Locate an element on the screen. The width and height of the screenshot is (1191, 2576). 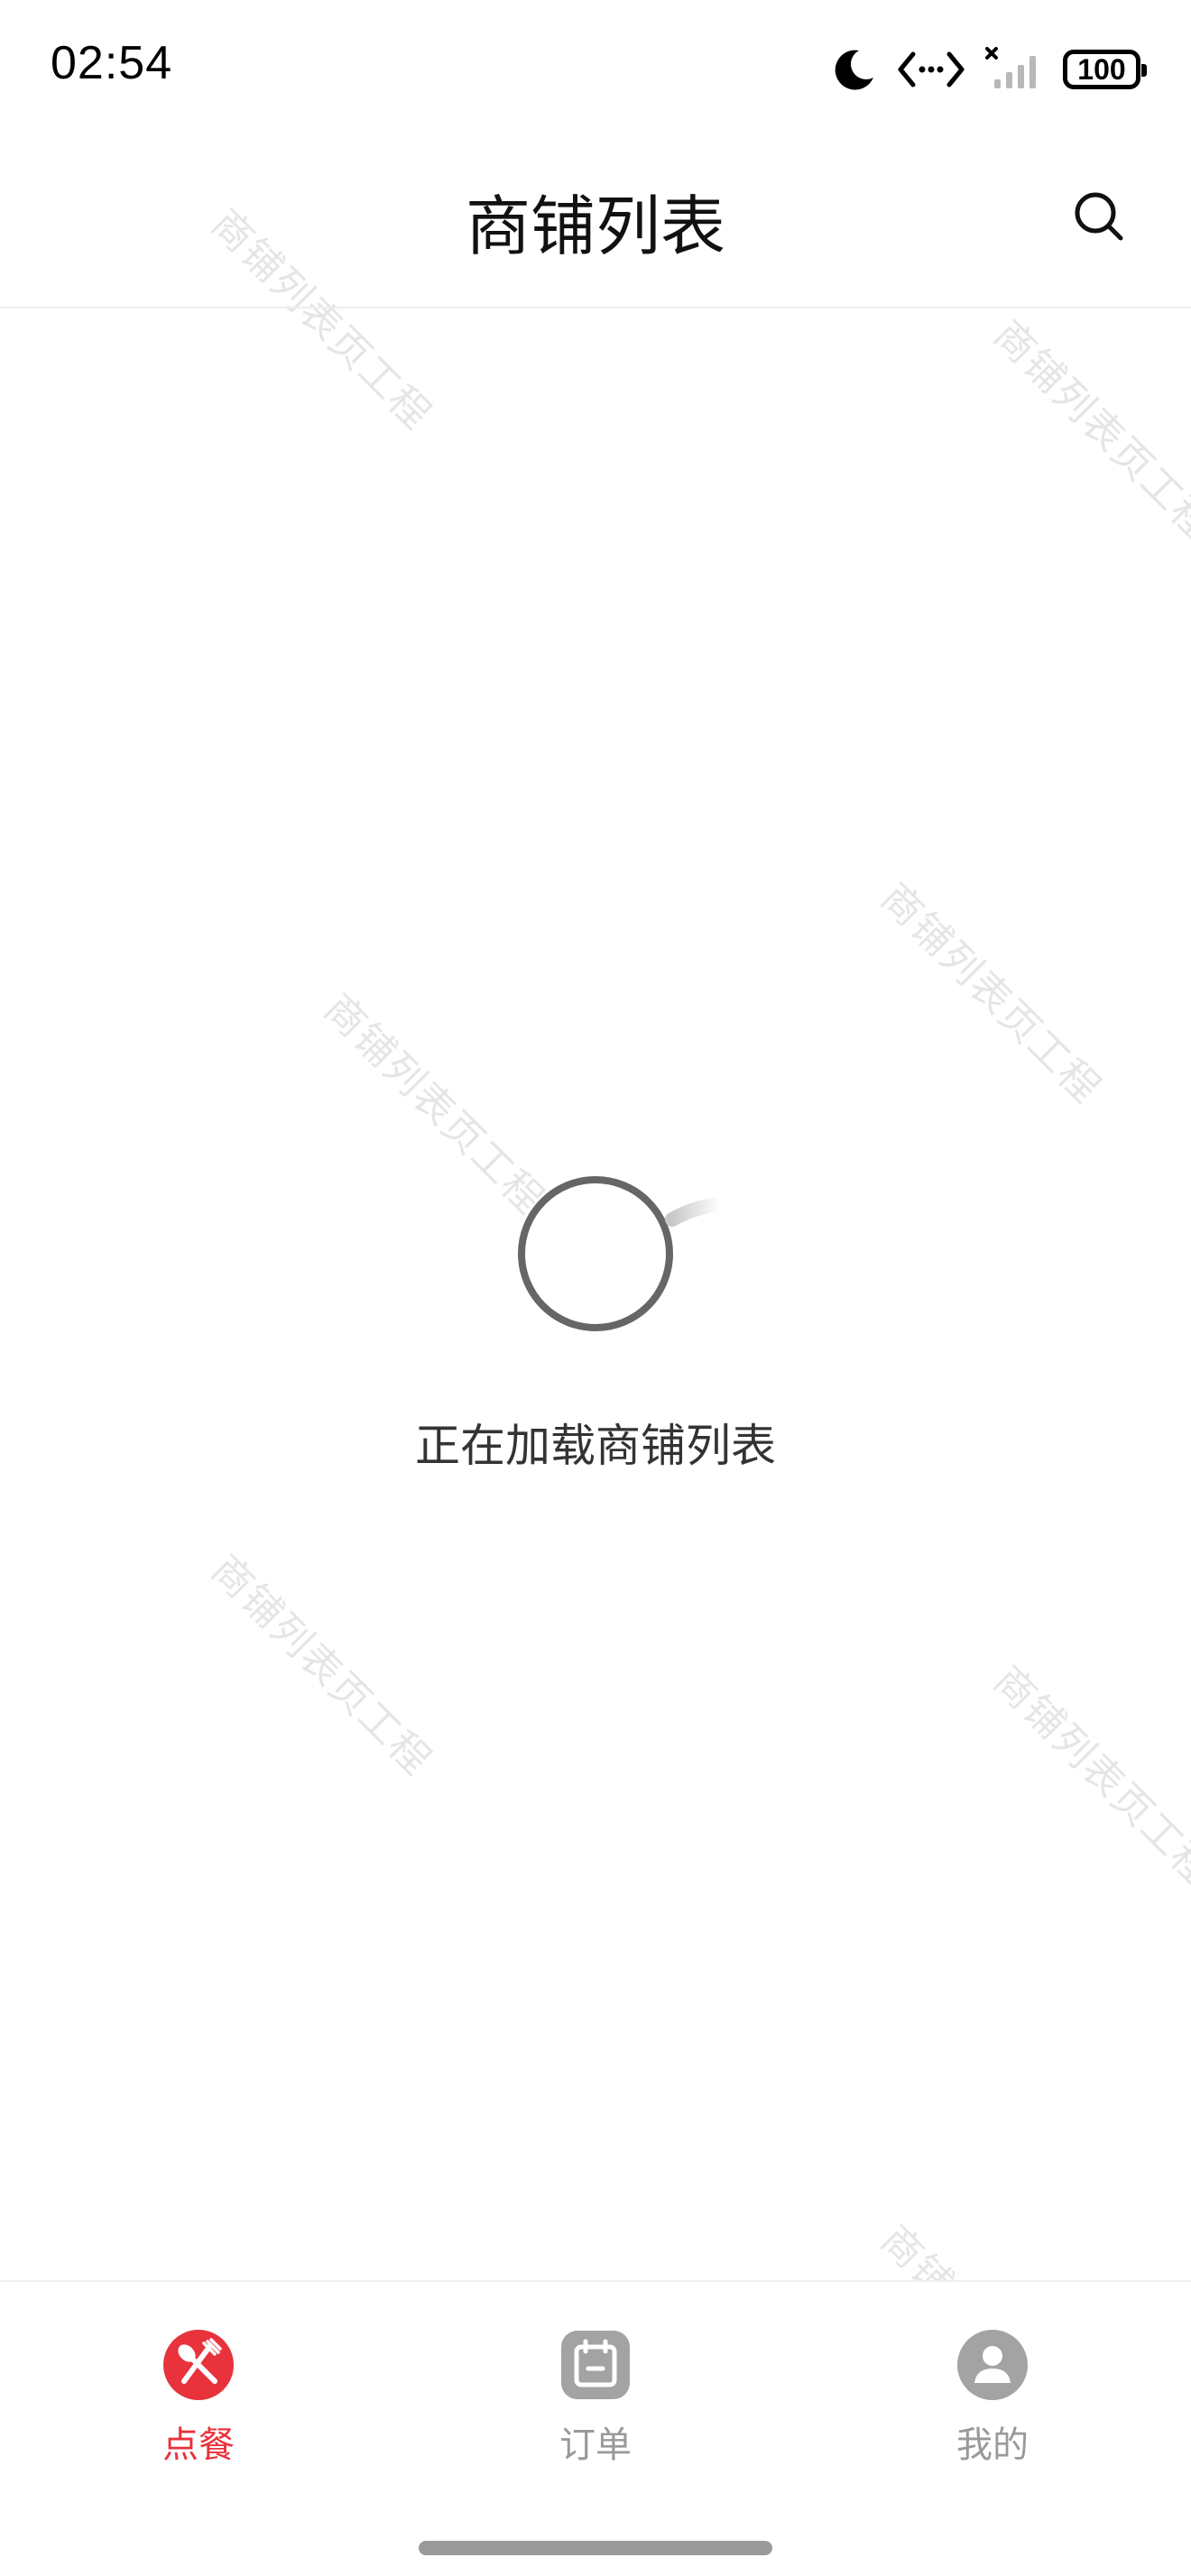
loading-text: 正在加载商铺列表 is located at coordinates (595, 1446).